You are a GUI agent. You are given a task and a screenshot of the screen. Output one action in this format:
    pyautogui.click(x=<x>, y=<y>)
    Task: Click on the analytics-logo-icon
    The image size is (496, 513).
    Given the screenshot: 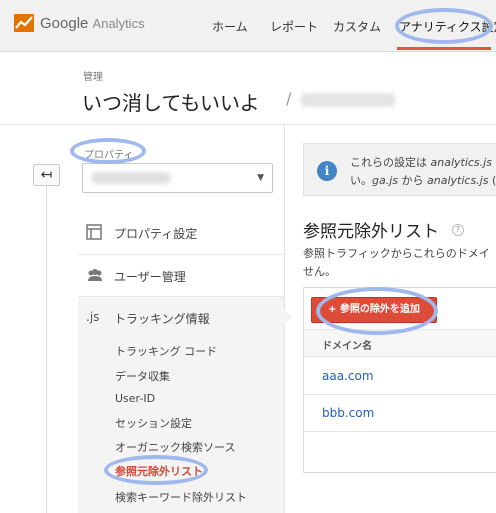 What is the action you would take?
    pyautogui.click(x=24, y=23)
    